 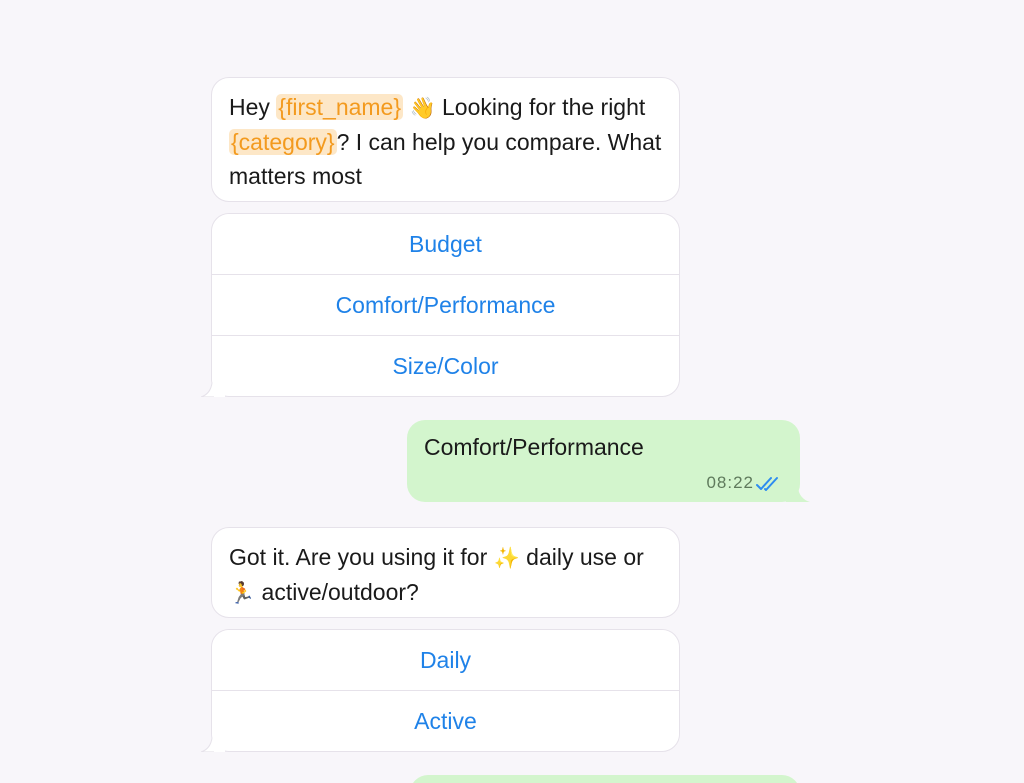 I want to click on first-name-variable-tag: {first_name}, so click(x=340, y=107).